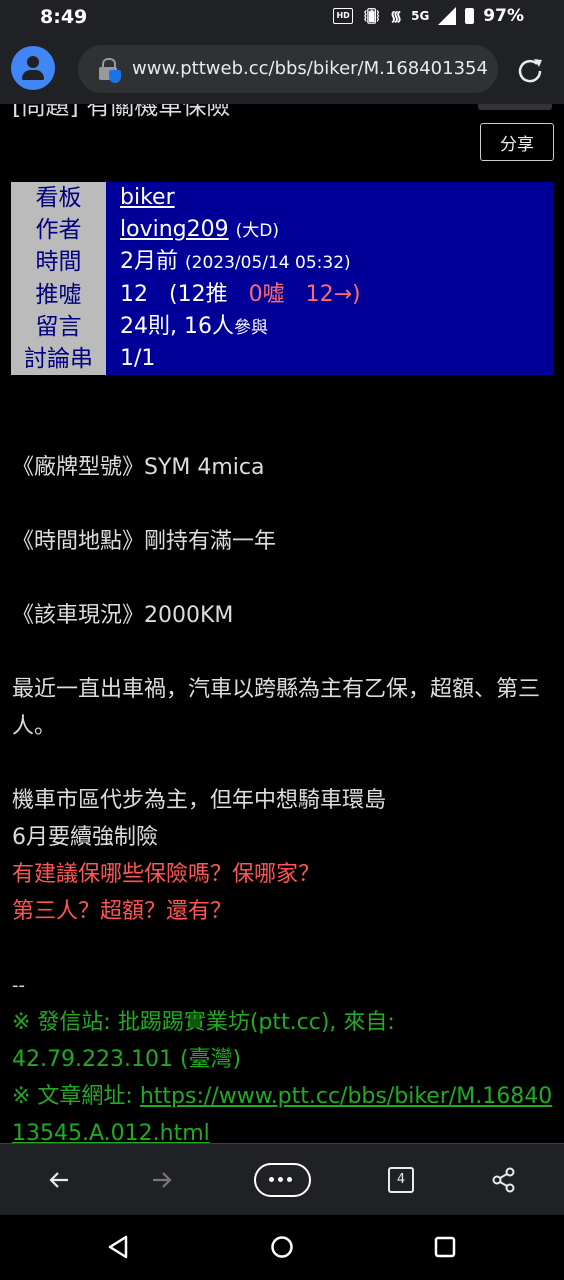 The width and height of the screenshot is (564, 1280). Describe the element at coordinates (59, 1180) in the screenshot. I see `back-arrow-icon` at that location.